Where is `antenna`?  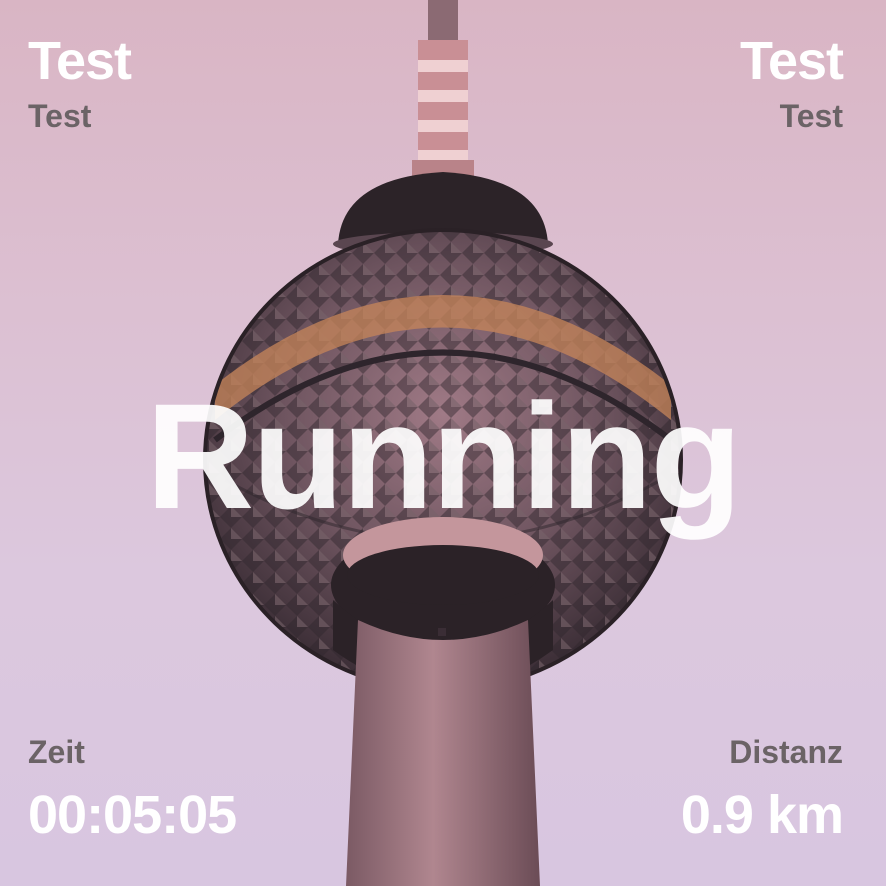
antenna is located at coordinates (443, 88).